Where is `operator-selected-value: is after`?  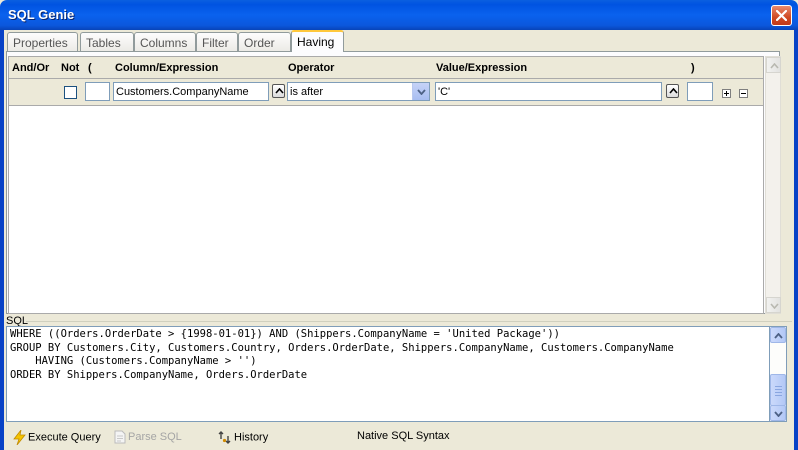 operator-selected-value: is after is located at coordinates (307, 92).